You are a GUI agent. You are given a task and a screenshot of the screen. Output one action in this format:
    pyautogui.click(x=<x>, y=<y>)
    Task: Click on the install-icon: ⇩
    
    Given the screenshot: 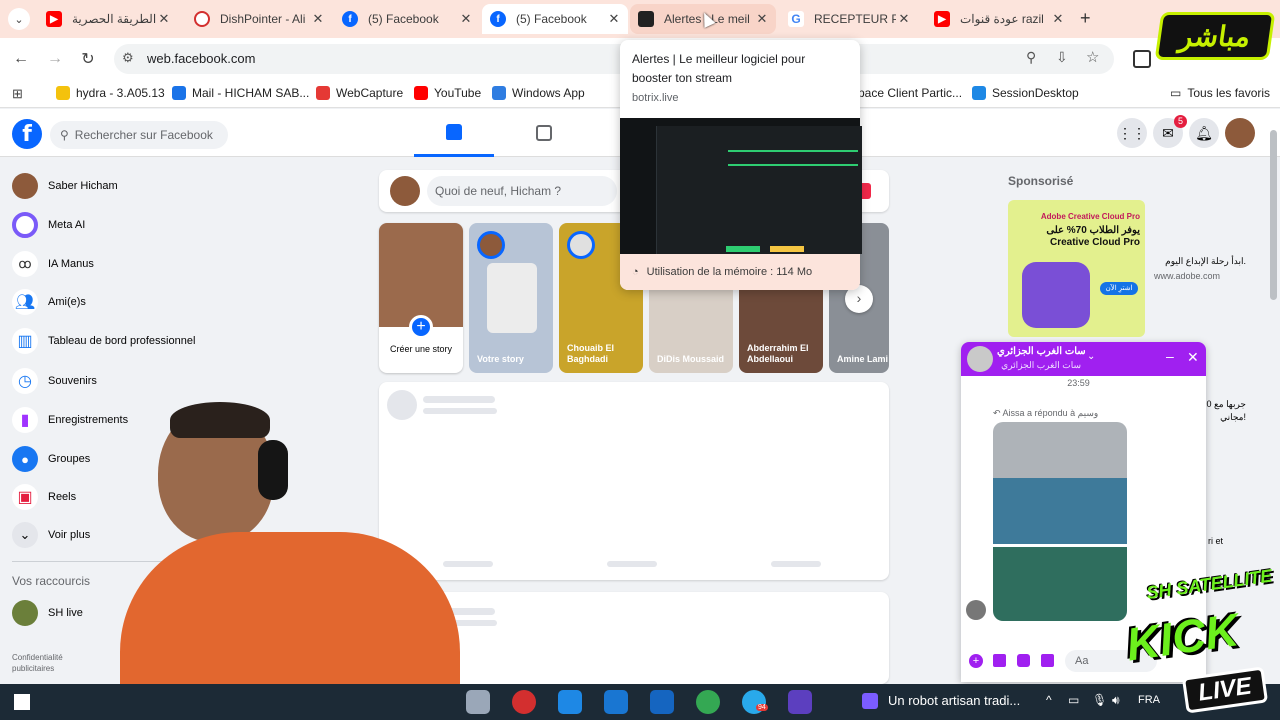 What is the action you would take?
    pyautogui.click(x=1062, y=57)
    